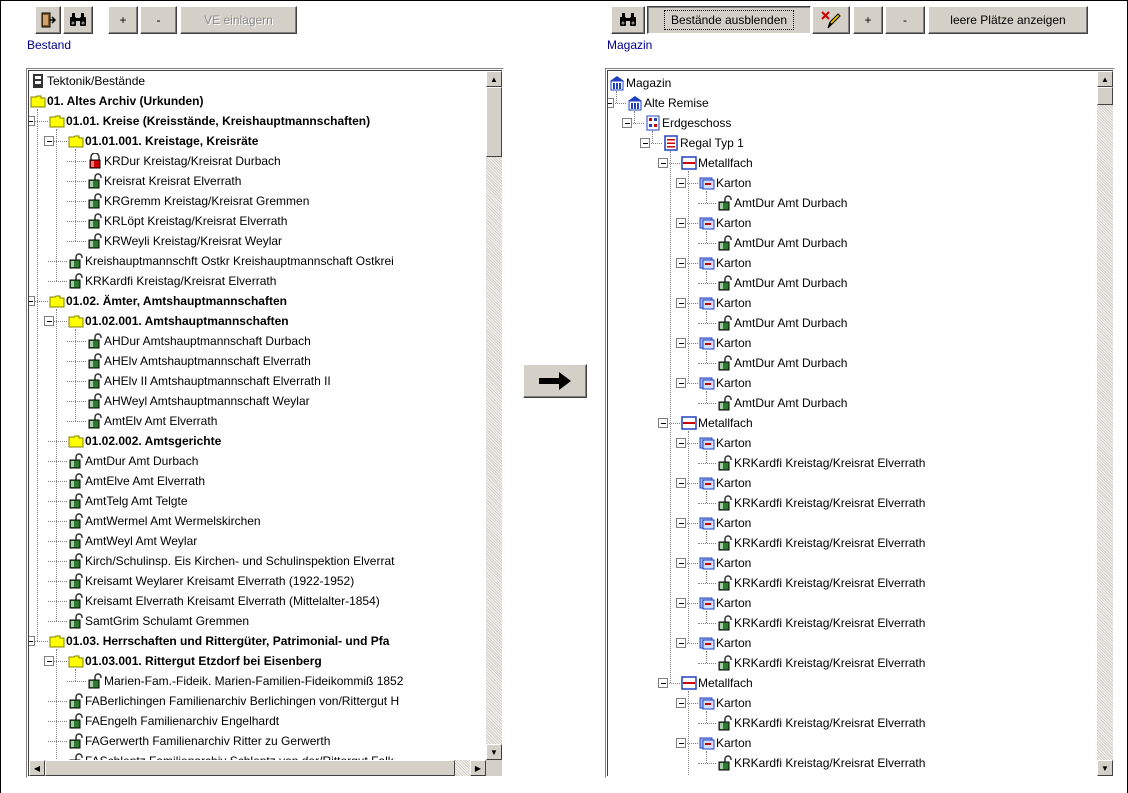 The width and height of the screenshot is (1128, 793). What do you see at coordinates (852, 103) in the screenshot?
I see `tree-node: Alte Remise` at bounding box center [852, 103].